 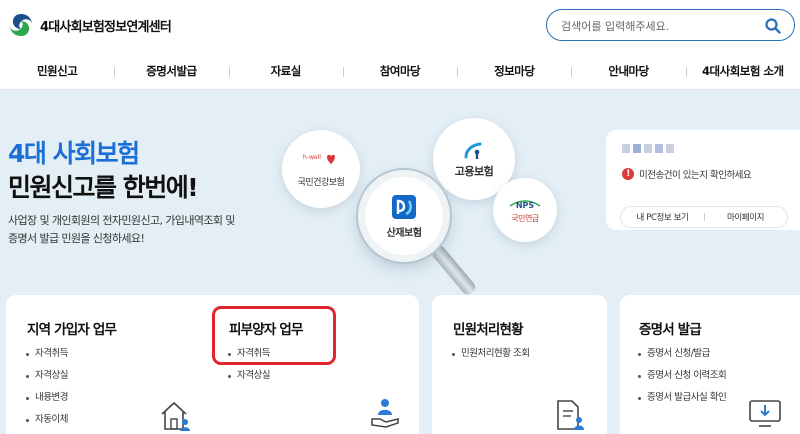 What do you see at coordinates (46, 424) in the screenshot?
I see `list-item: 자동이체` at bounding box center [46, 424].